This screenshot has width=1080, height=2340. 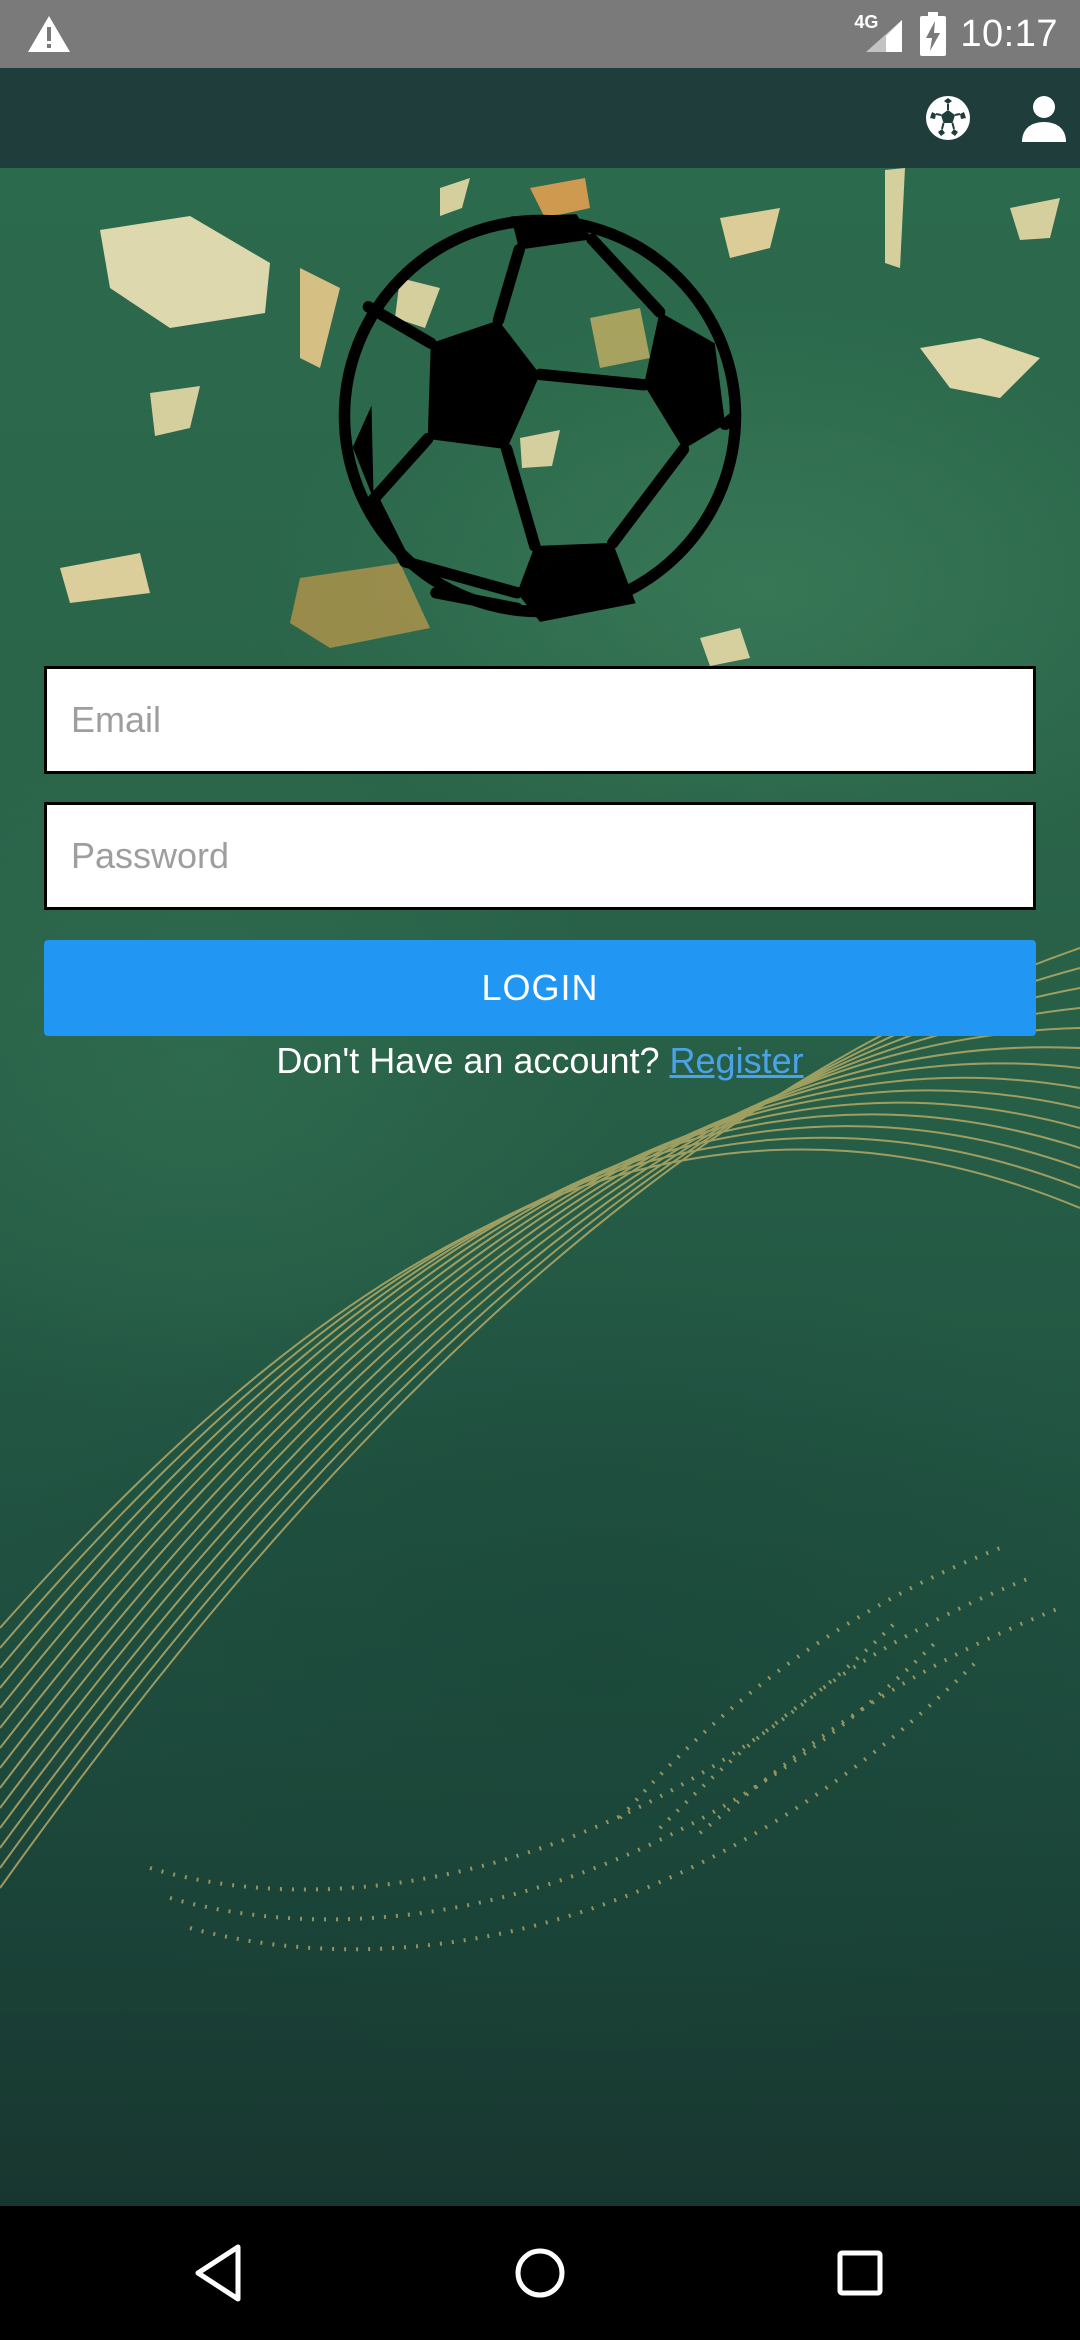 I want to click on signal-indicator: 4G, so click(x=880, y=34).